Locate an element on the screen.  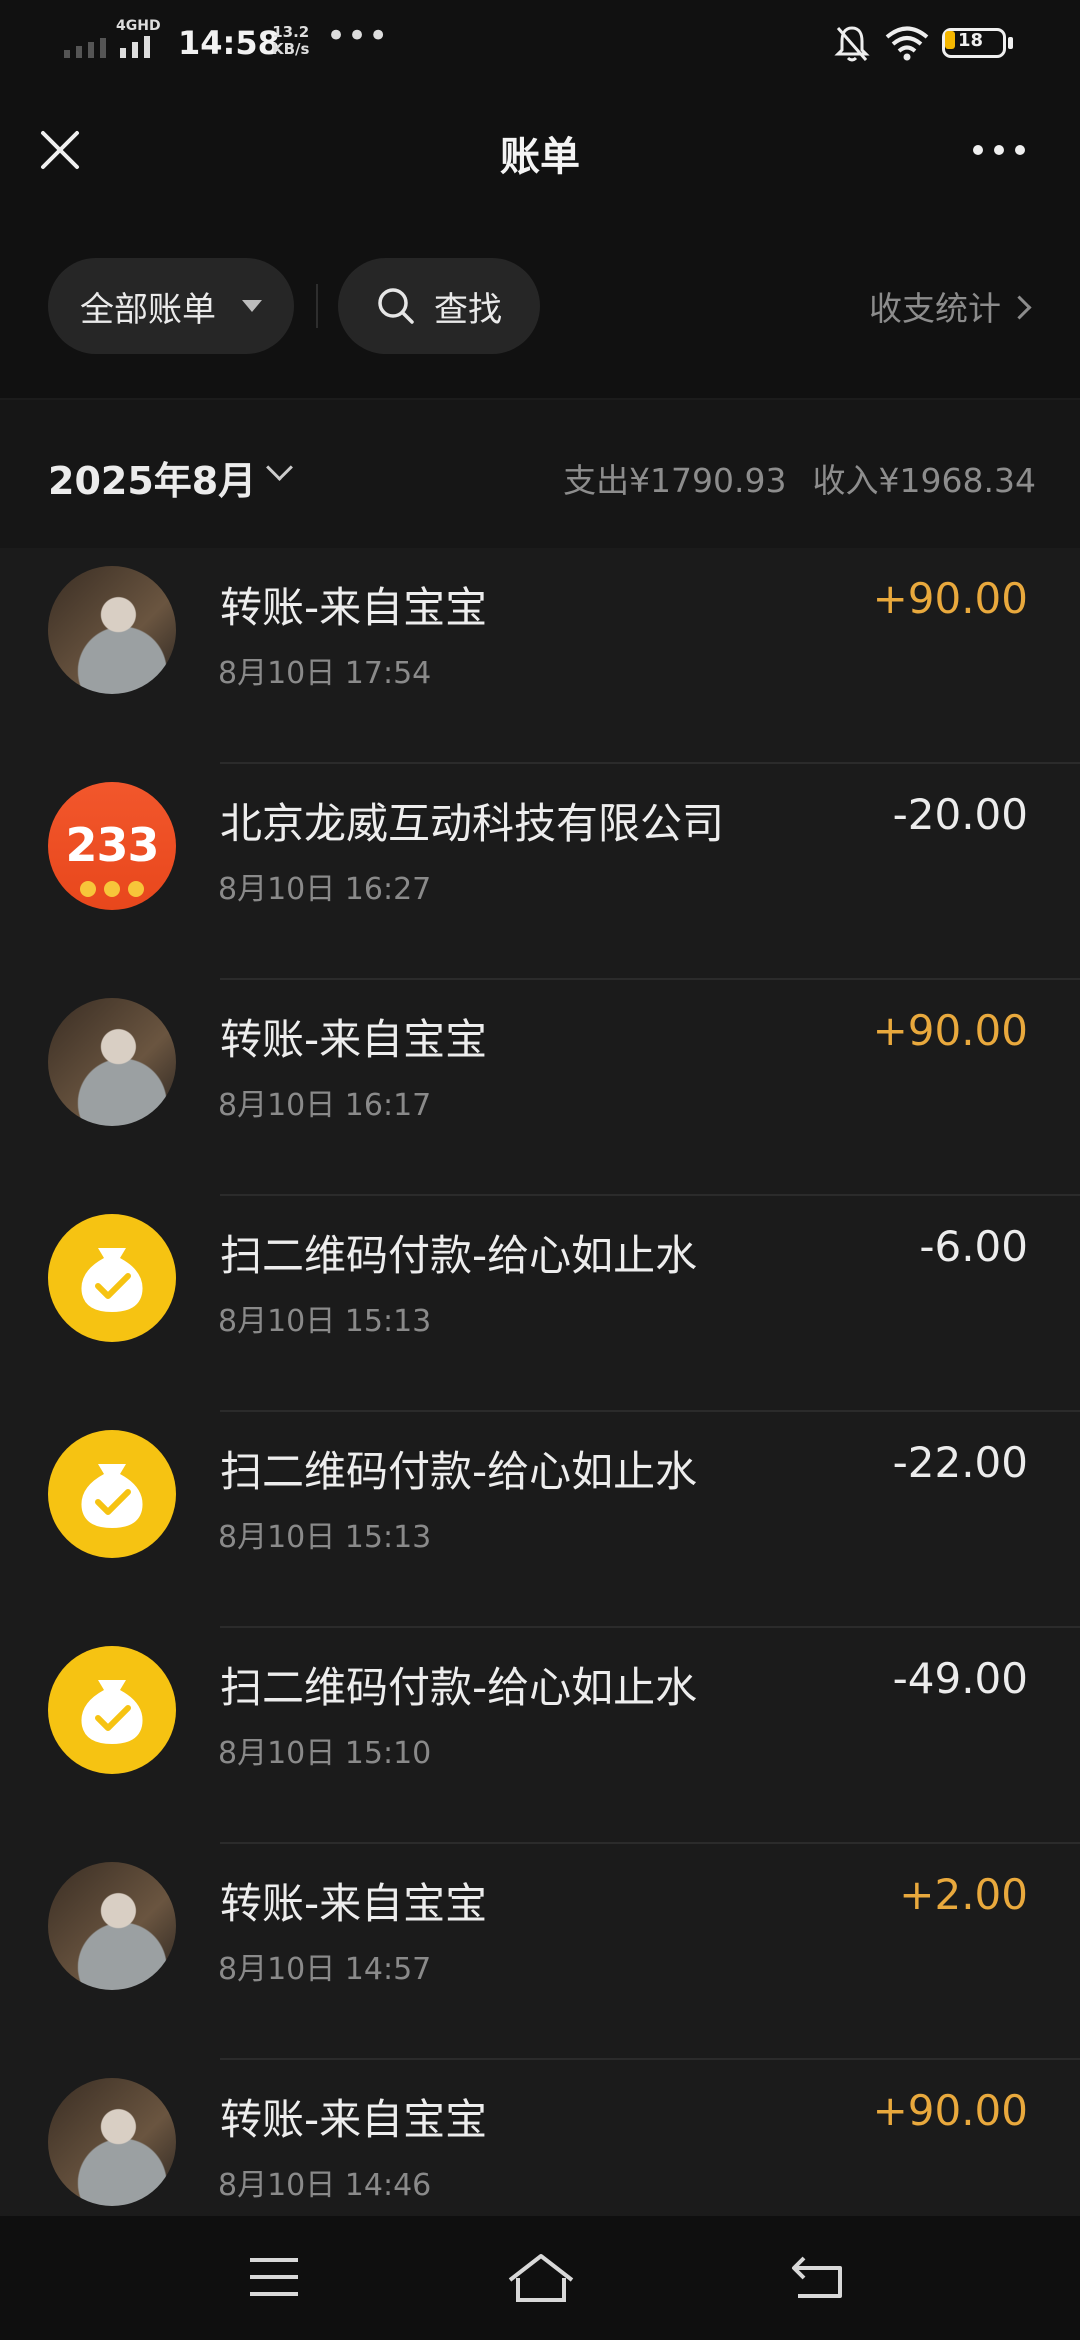
battery-cap is located at coordinates (1010, 43).